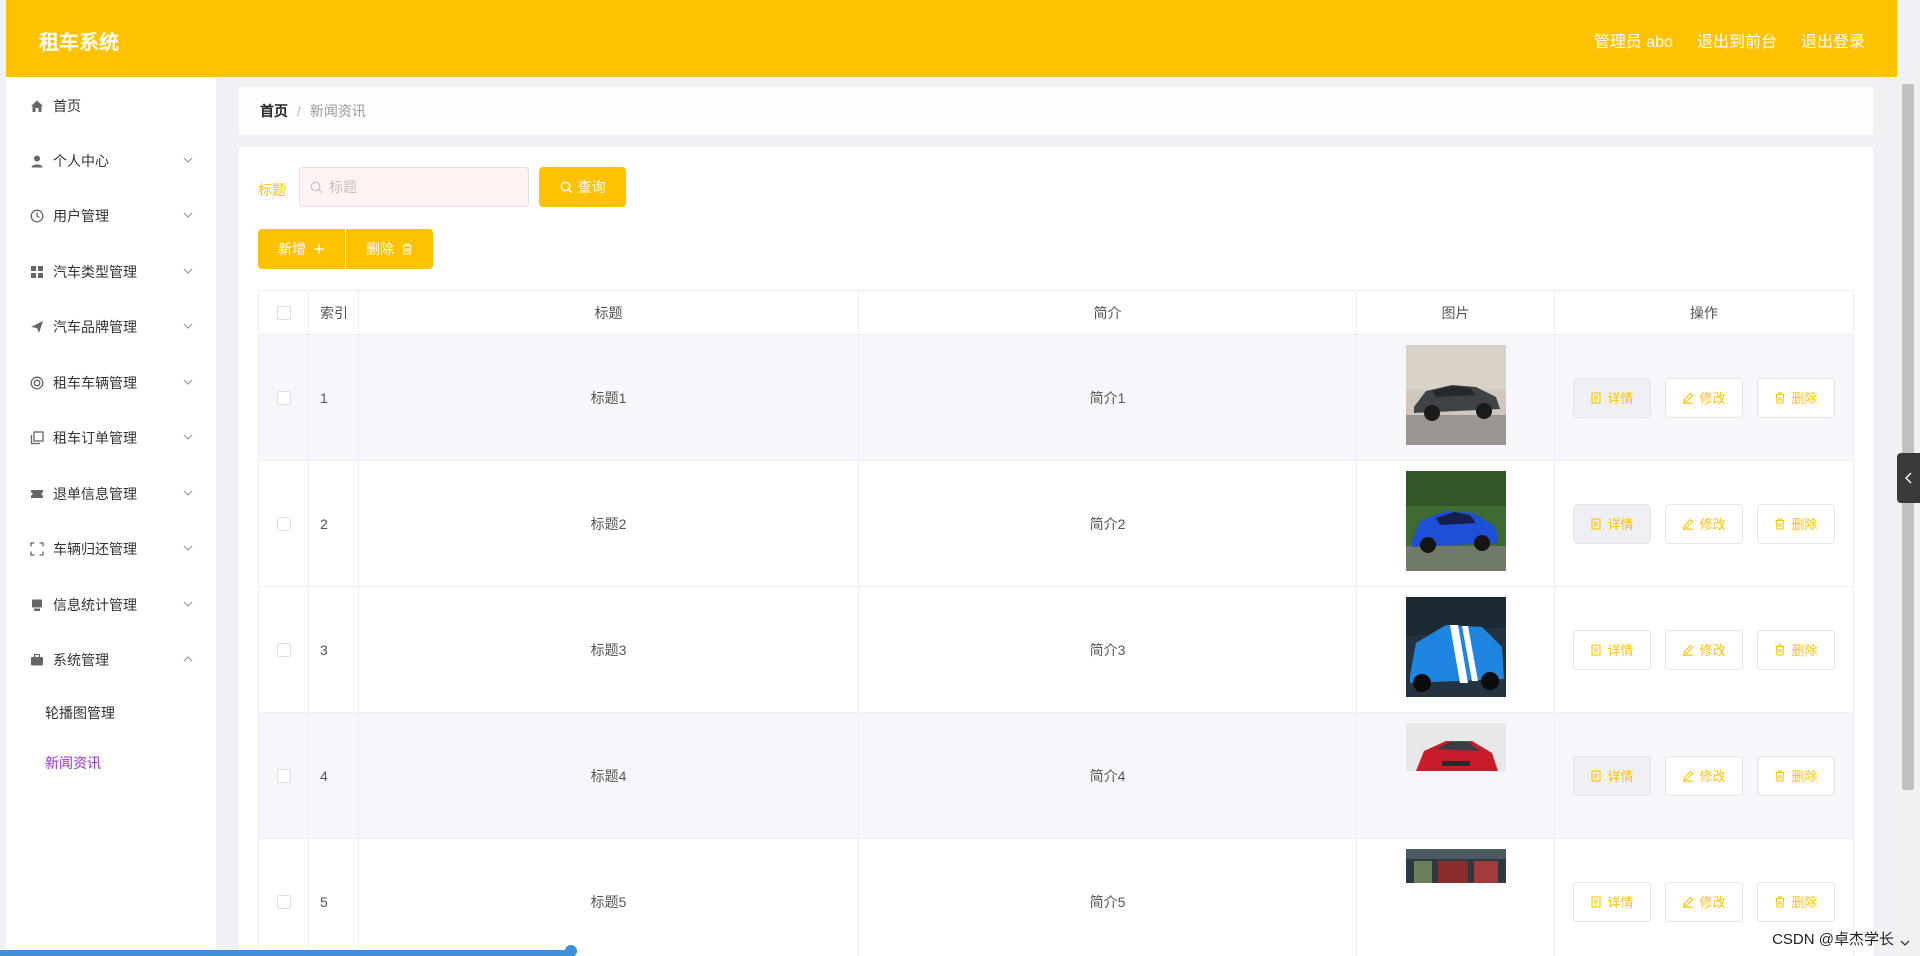 The width and height of the screenshot is (1920, 956). What do you see at coordinates (1056, 897) in the screenshot?
I see `table-row: 5 标题5 简介5 详情 修改 删除` at bounding box center [1056, 897].